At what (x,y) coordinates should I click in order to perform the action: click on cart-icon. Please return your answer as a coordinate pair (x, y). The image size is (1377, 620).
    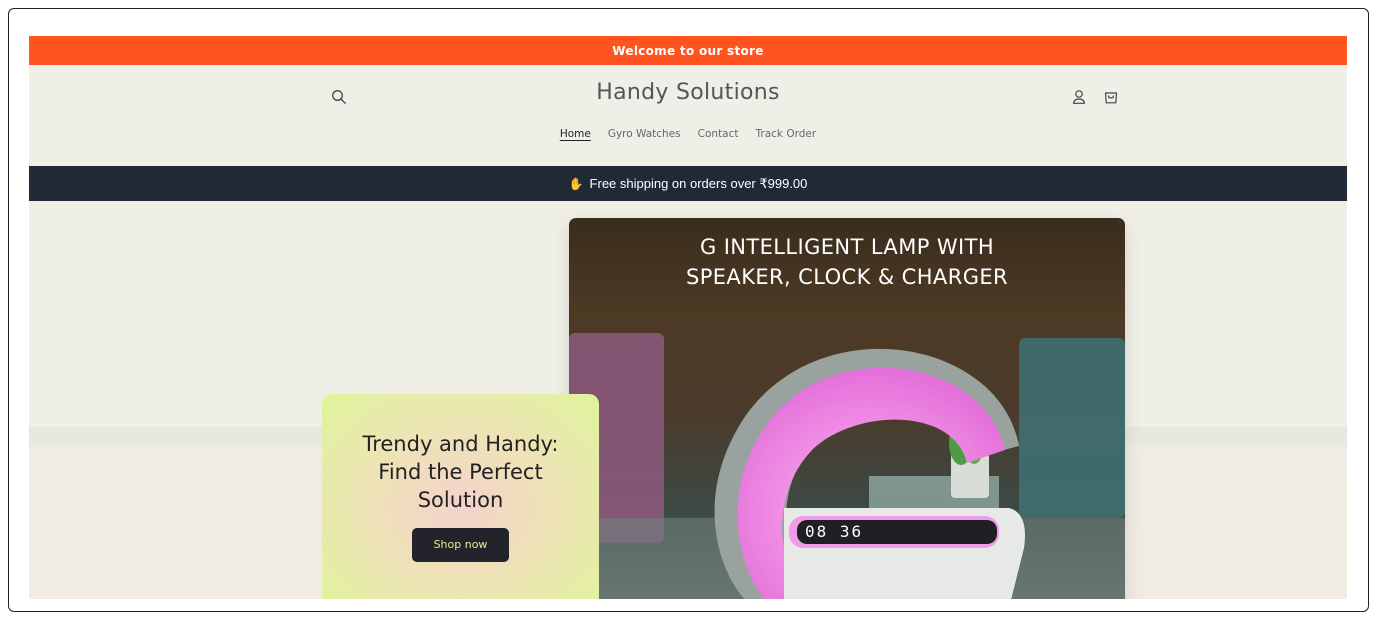
    Looking at the image, I should click on (1111, 98).